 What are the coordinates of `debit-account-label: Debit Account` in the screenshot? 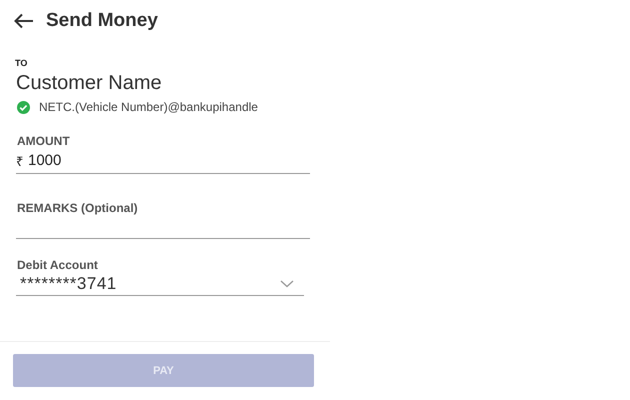 It's located at (58, 265).